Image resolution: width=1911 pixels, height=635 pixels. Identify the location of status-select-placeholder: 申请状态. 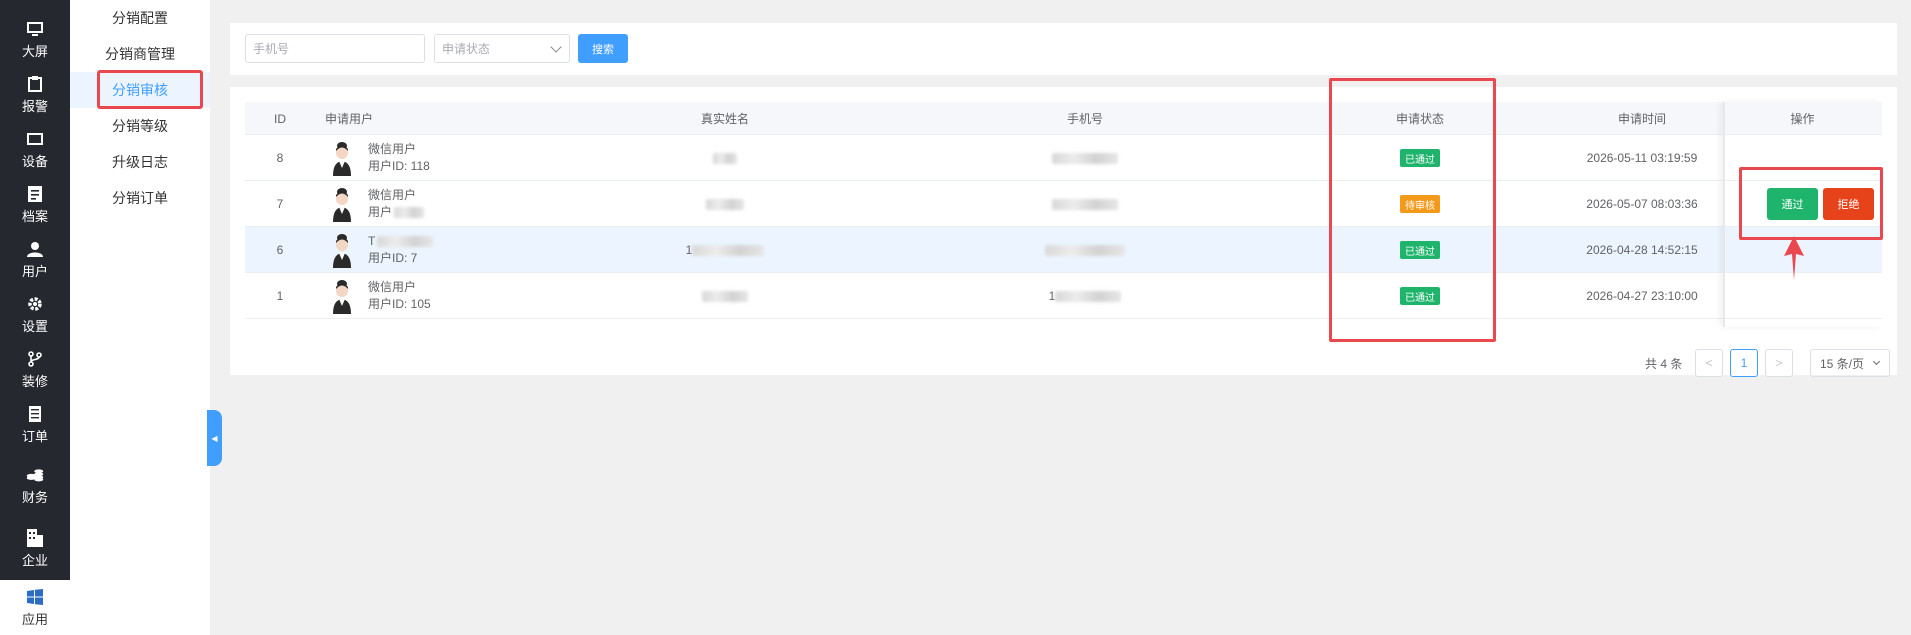
(466, 49).